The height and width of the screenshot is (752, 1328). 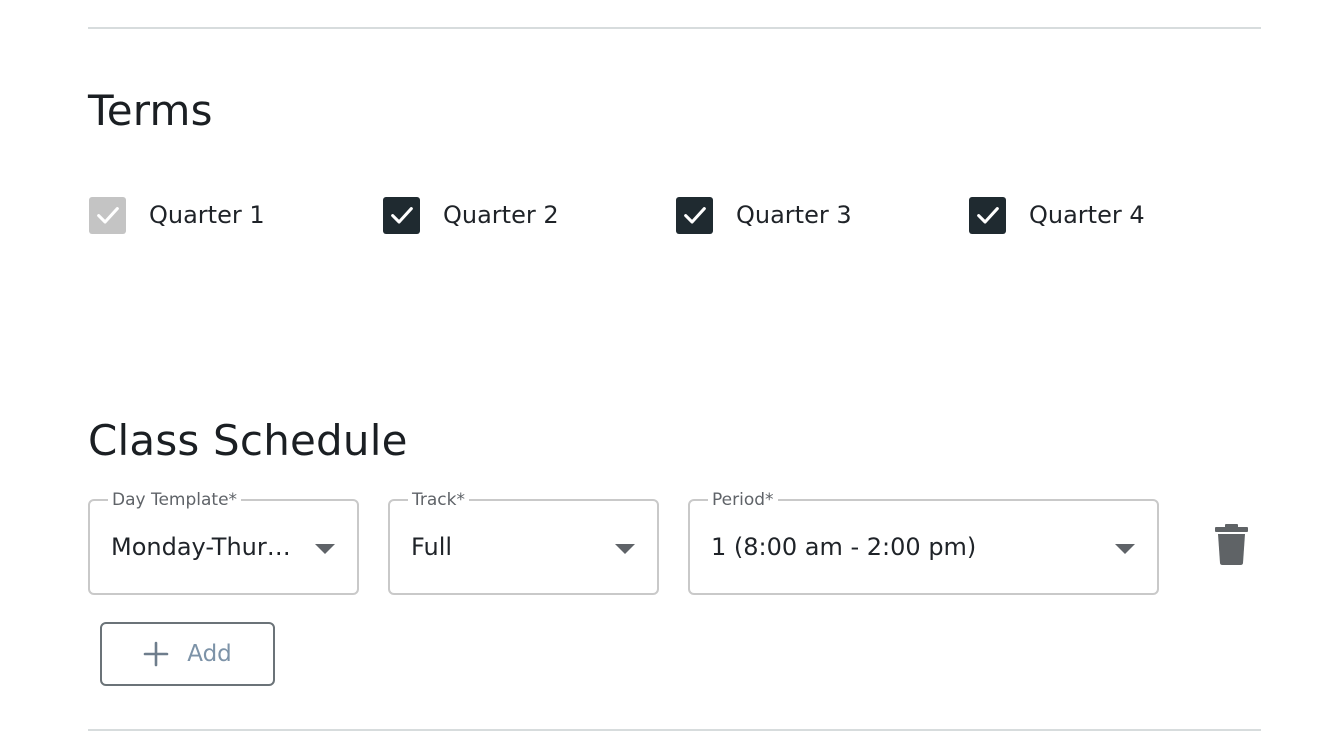 What do you see at coordinates (523, 542) in the screenshot?
I see `track-select: Track* Full` at bounding box center [523, 542].